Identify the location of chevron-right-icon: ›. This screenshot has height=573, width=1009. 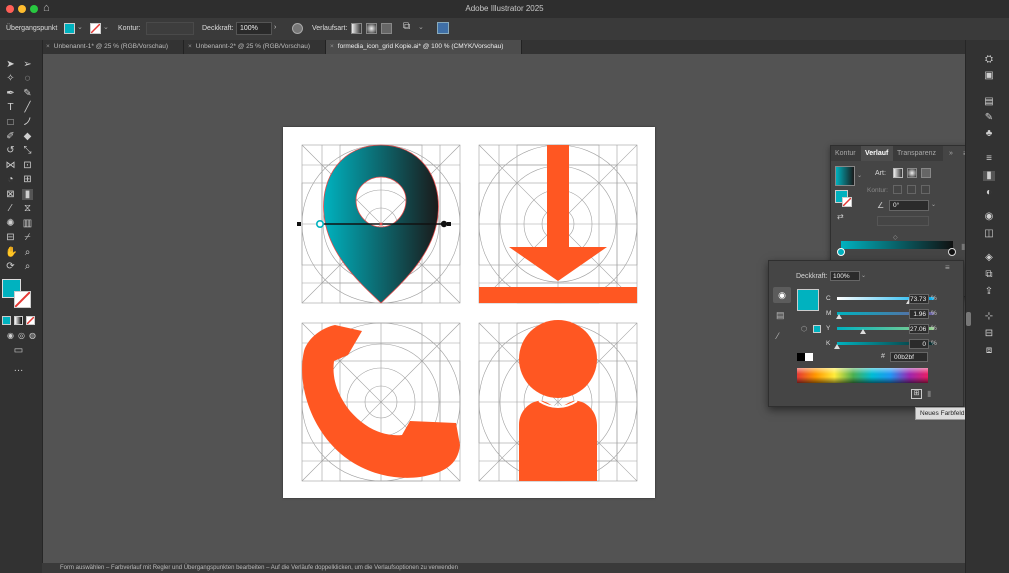
(275, 27).